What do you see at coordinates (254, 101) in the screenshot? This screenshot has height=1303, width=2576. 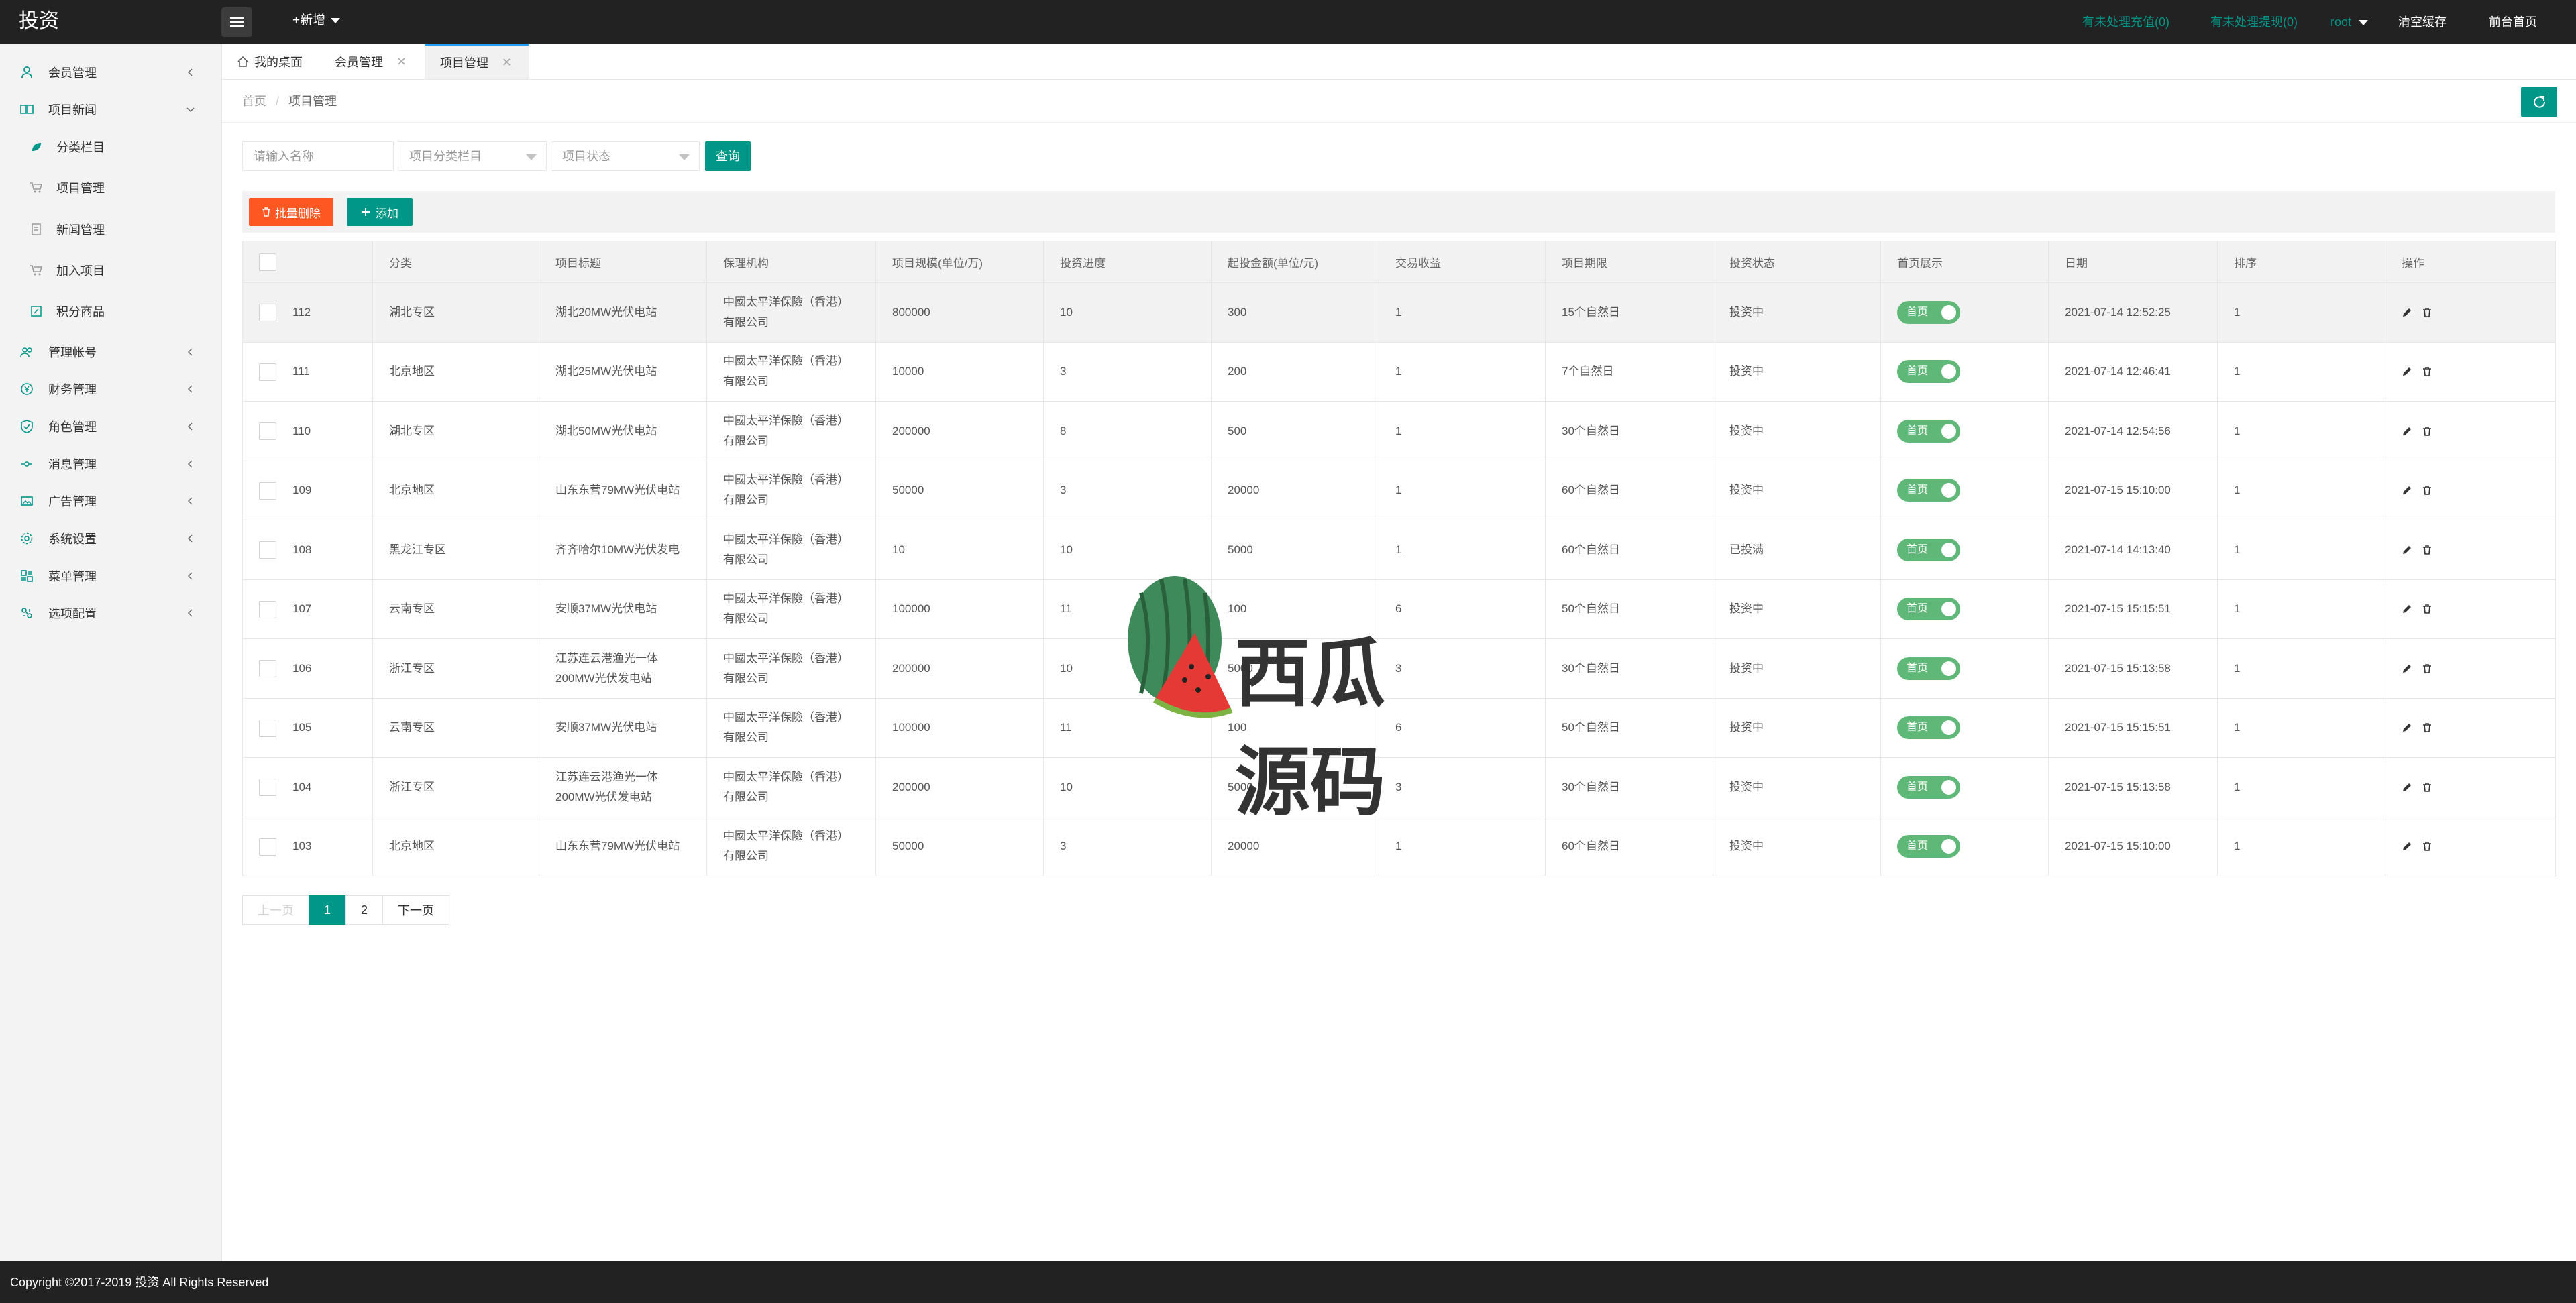 I see `breadcrumb-home: 首页` at bounding box center [254, 101].